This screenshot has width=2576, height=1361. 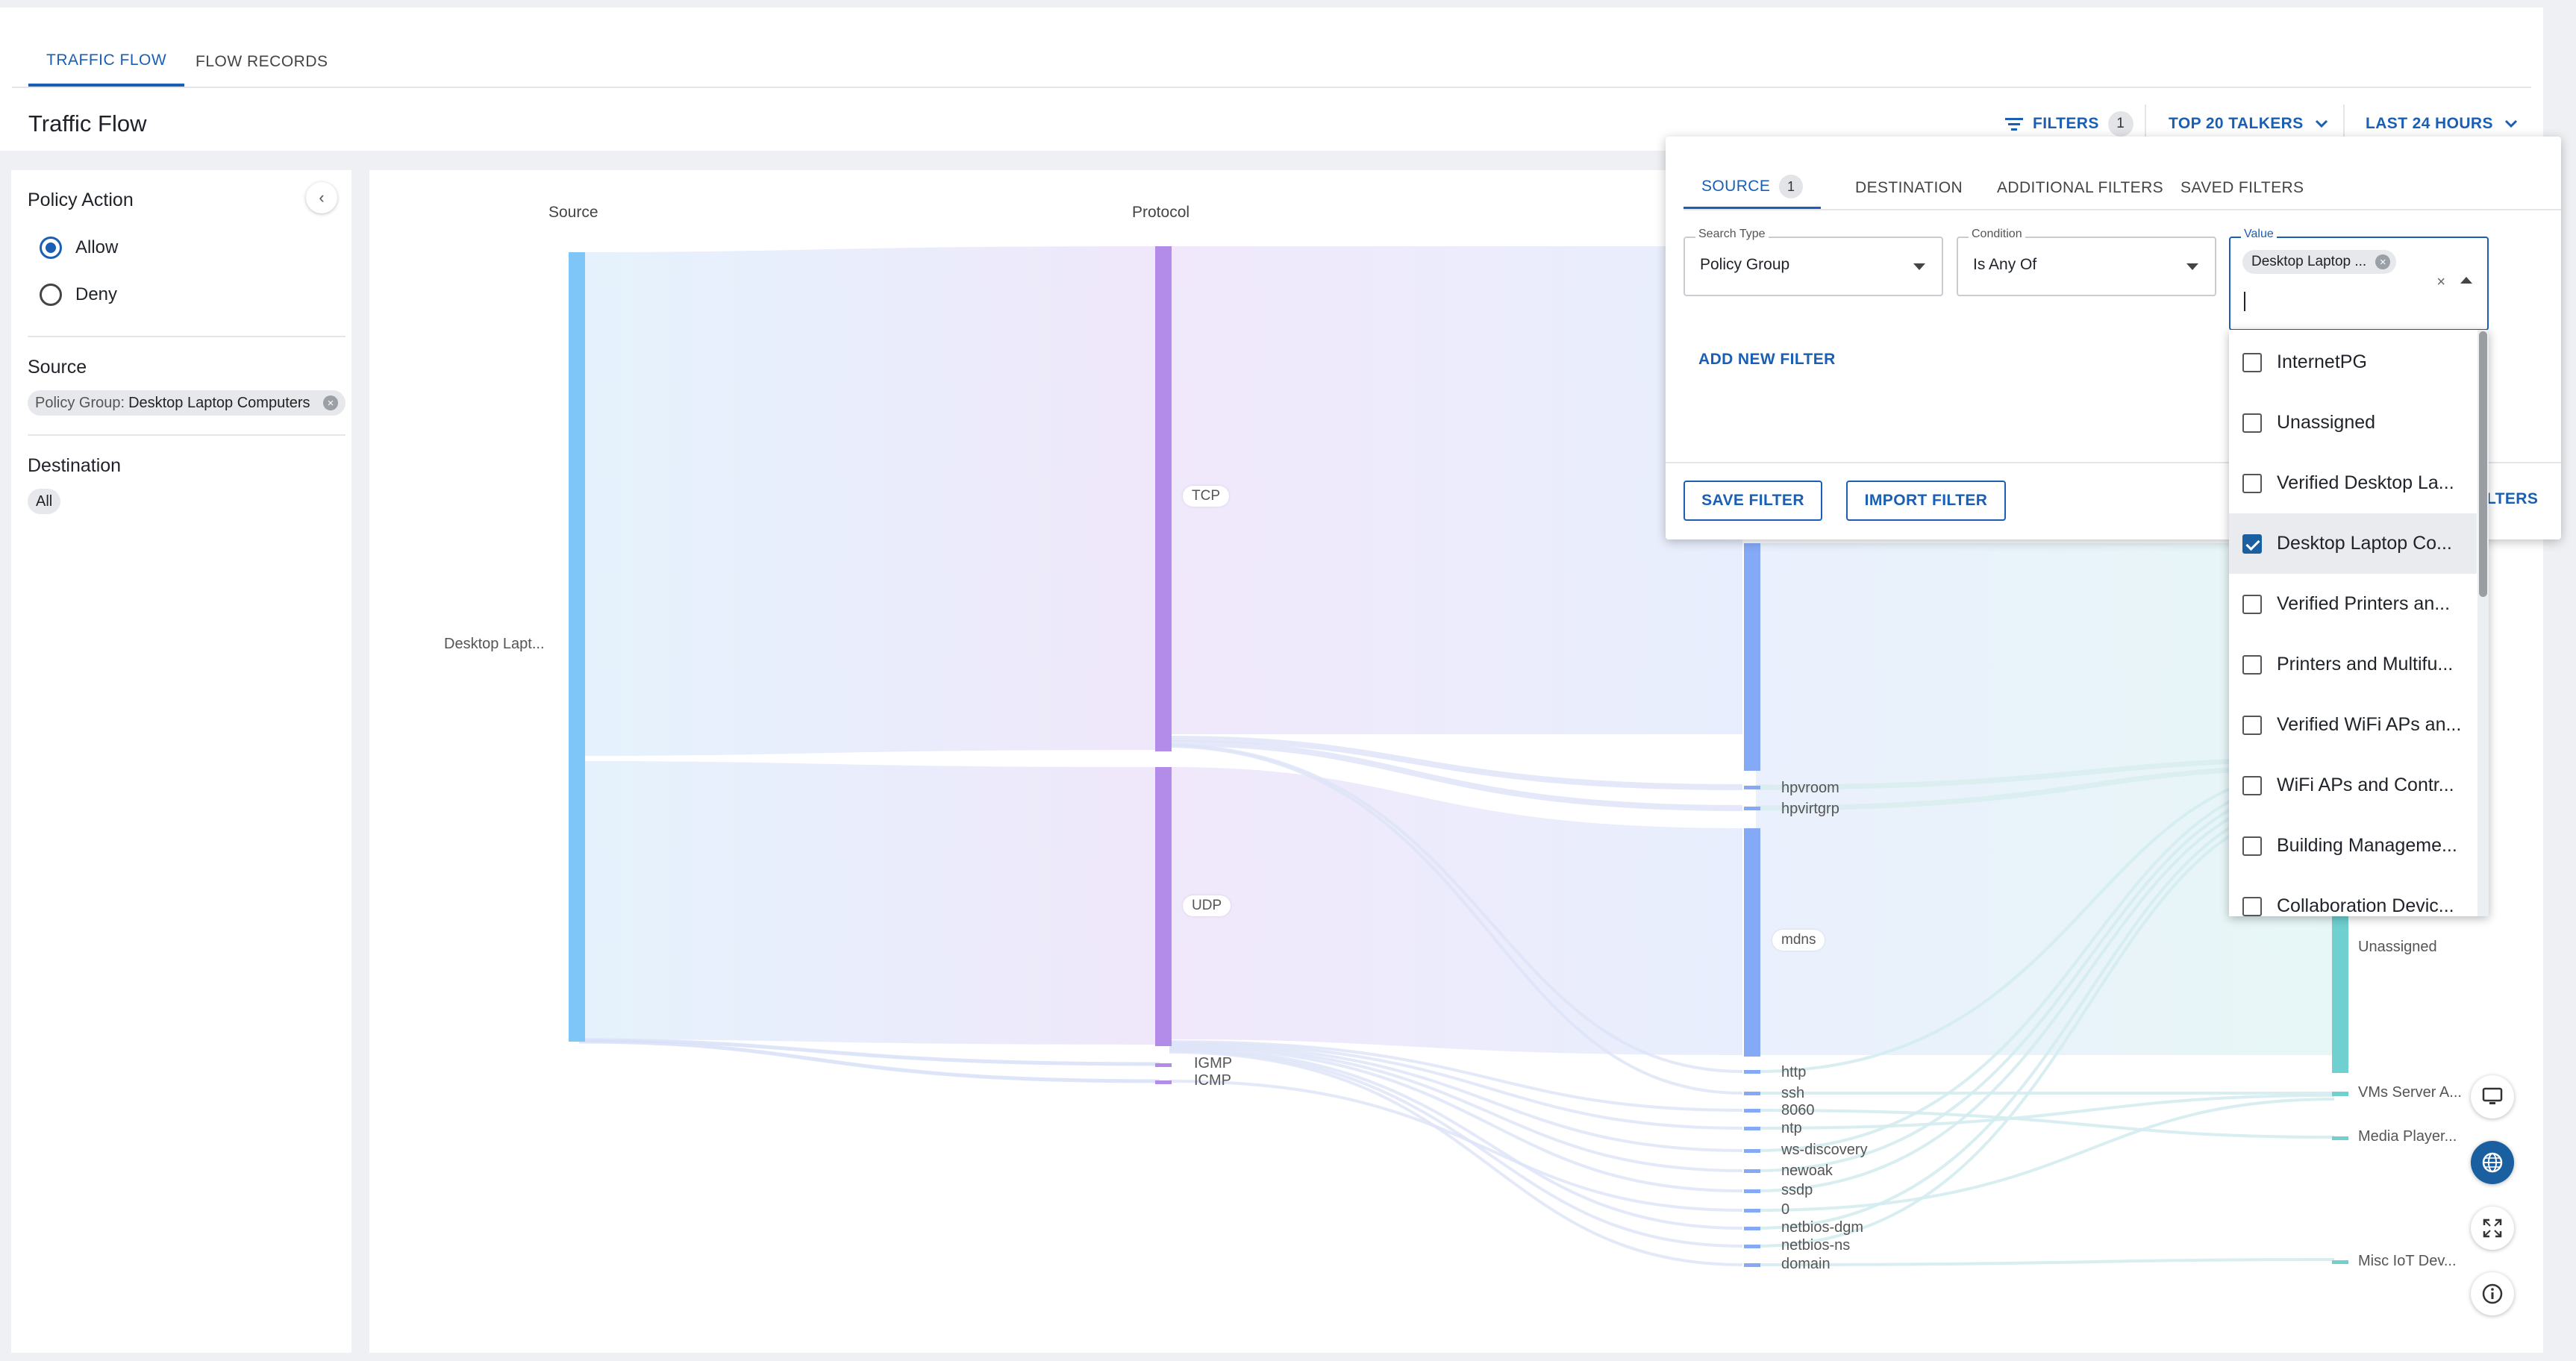 I want to click on filter-tab-additional: ADDITIONAL FILTERS, so click(x=2080, y=188).